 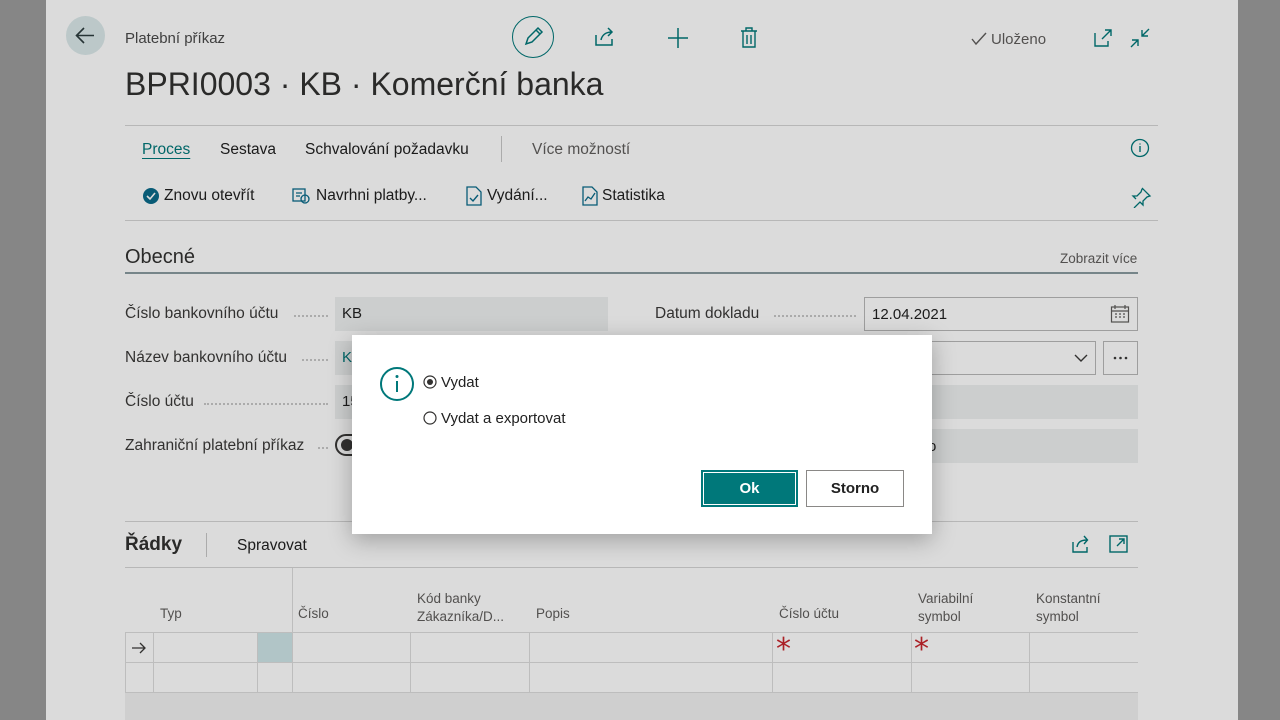 I want to click on ok-button: Ok, so click(x=749, y=488).